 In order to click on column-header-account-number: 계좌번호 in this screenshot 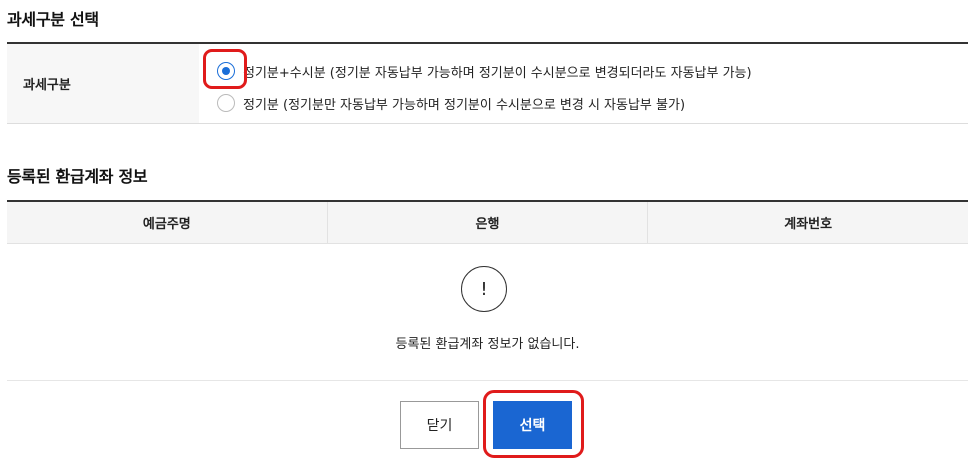, I will do `click(808, 224)`.